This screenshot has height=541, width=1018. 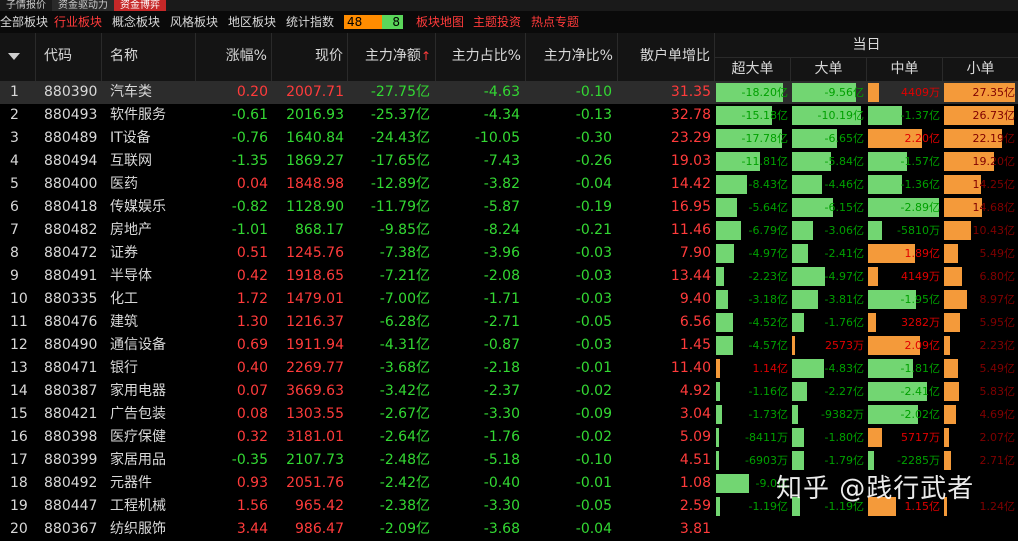 I want to click on cell-l-bar, so click(x=829, y=529).